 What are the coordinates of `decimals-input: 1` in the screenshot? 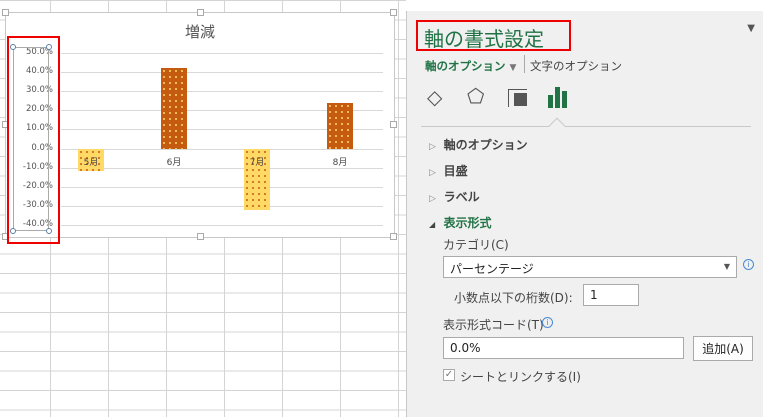 It's located at (611, 295).